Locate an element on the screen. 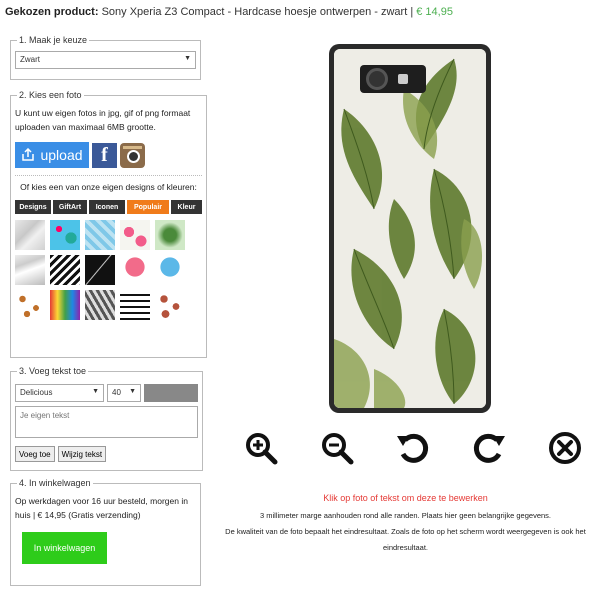 This screenshot has width=600, height=600. size-select: 40 ▼ is located at coordinates (124, 393).